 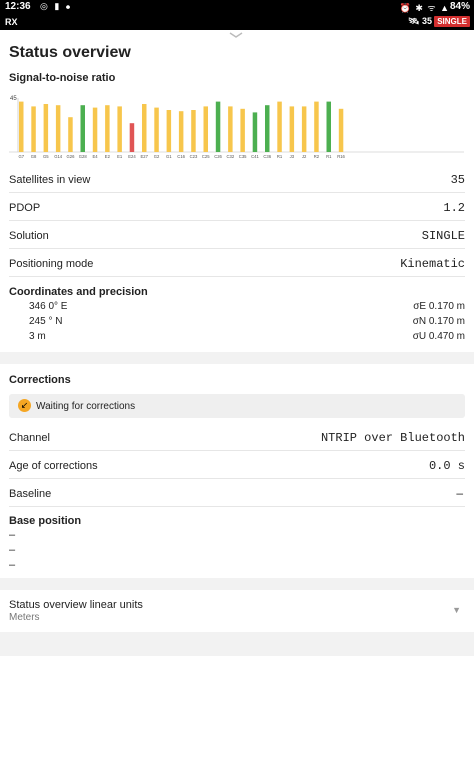 What do you see at coordinates (34, 156) in the screenshot?
I see `snr-tick-label: G8` at bounding box center [34, 156].